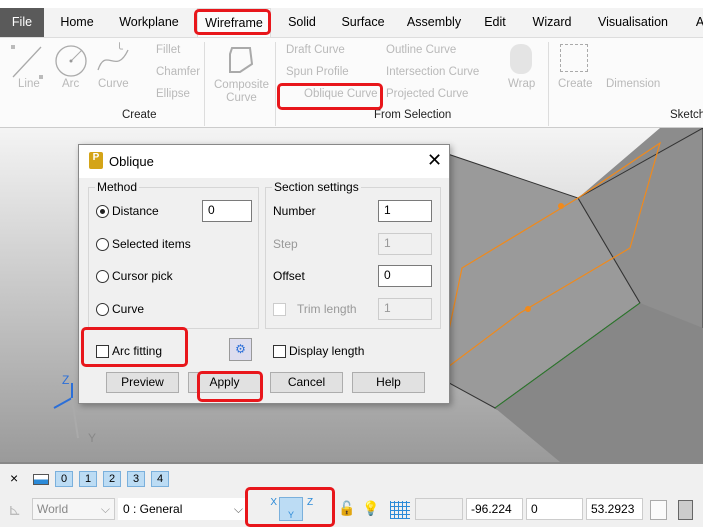  What do you see at coordinates (405, 276) in the screenshot?
I see `offset-input: 0` at bounding box center [405, 276].